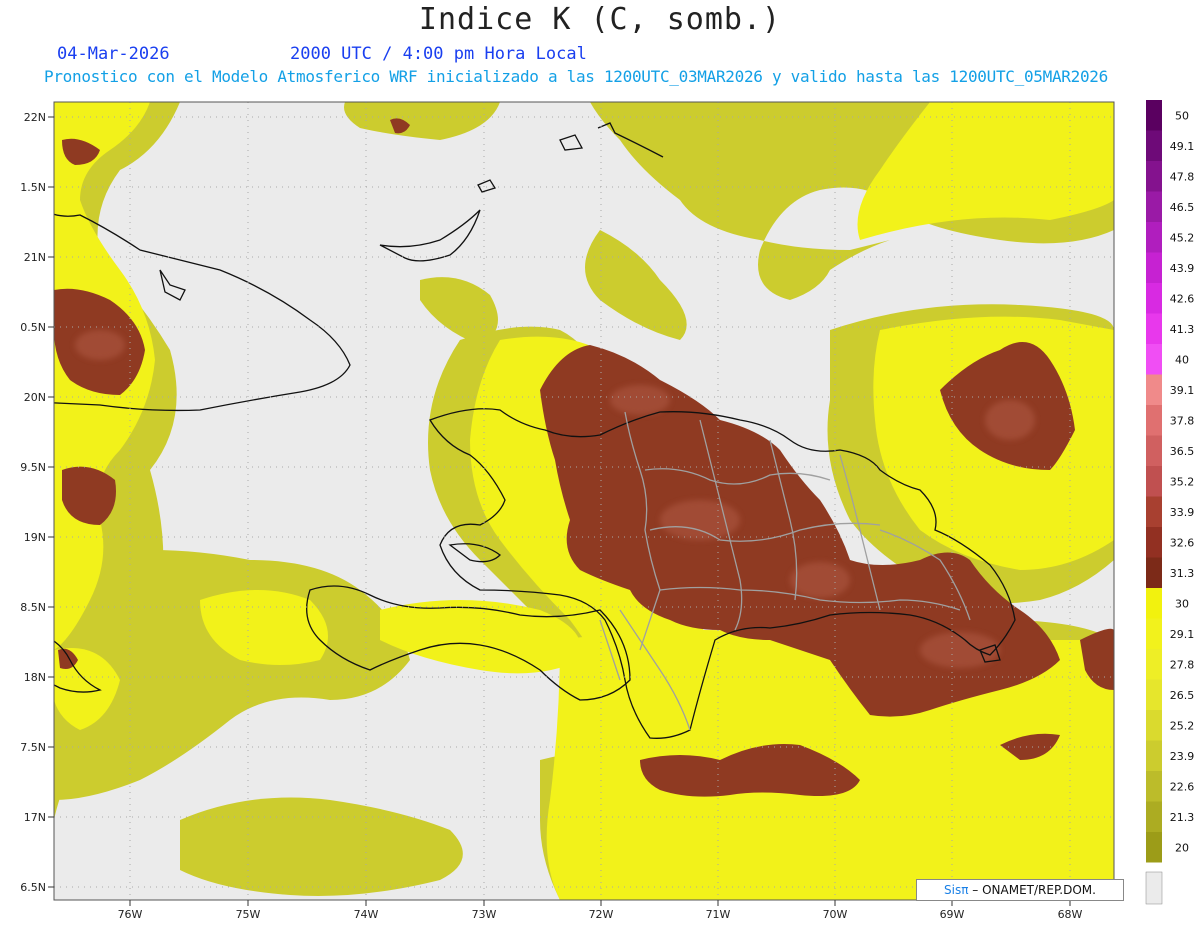 Image resolution: width=1200 pixels, height=927 pixels. I want to click on colorbar, so click(1154, 481).